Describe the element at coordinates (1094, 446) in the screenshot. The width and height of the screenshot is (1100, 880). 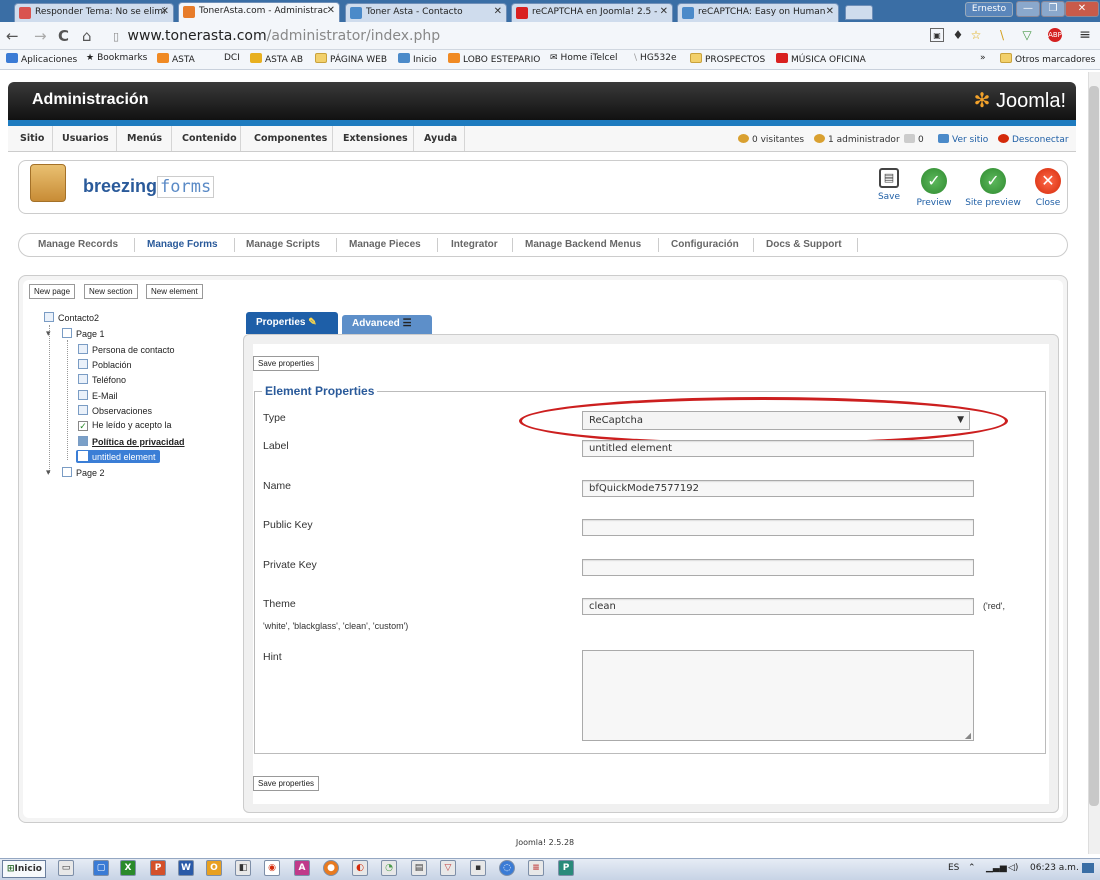
I see `scrollbar-thumb` at that location.